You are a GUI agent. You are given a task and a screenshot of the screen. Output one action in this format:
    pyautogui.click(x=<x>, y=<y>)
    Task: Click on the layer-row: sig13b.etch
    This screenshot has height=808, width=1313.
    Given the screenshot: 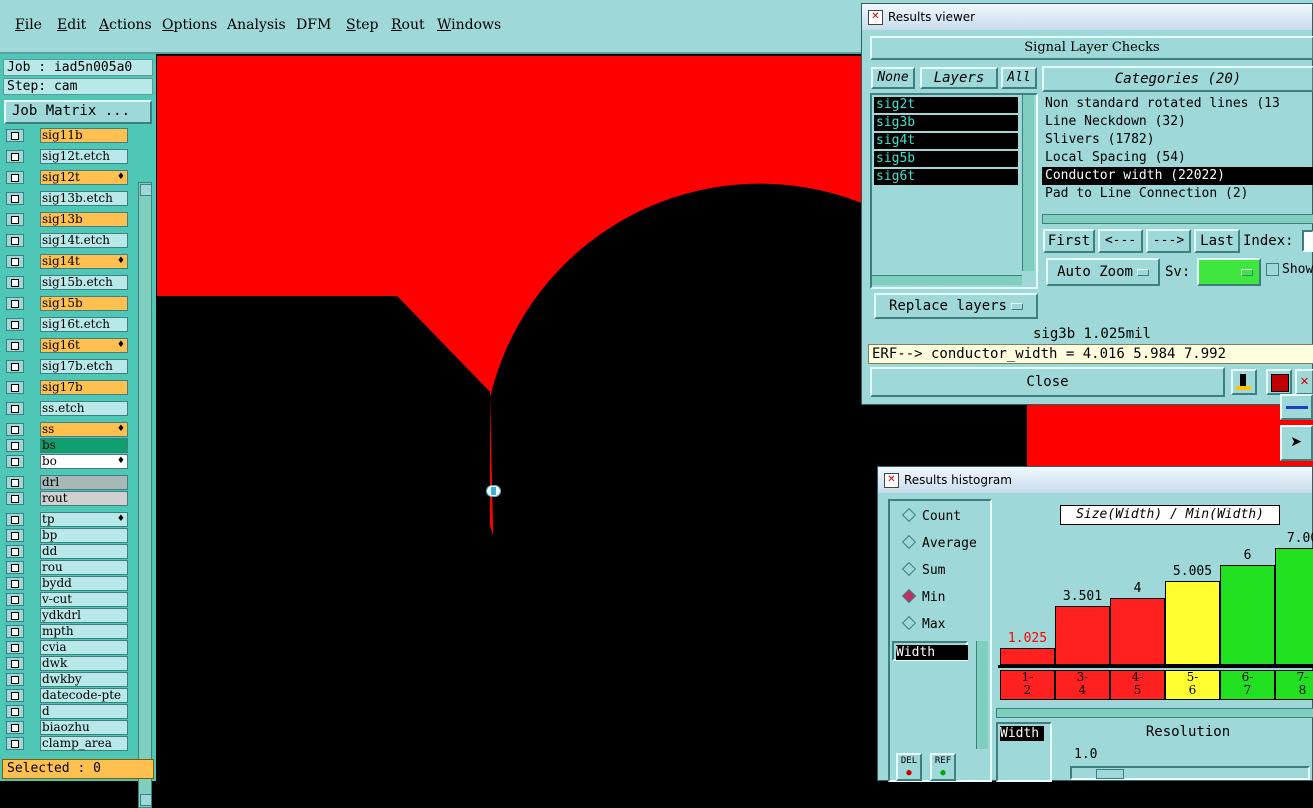 What is the action you would take?
    pyautogui.click(x=67, y=198)
    